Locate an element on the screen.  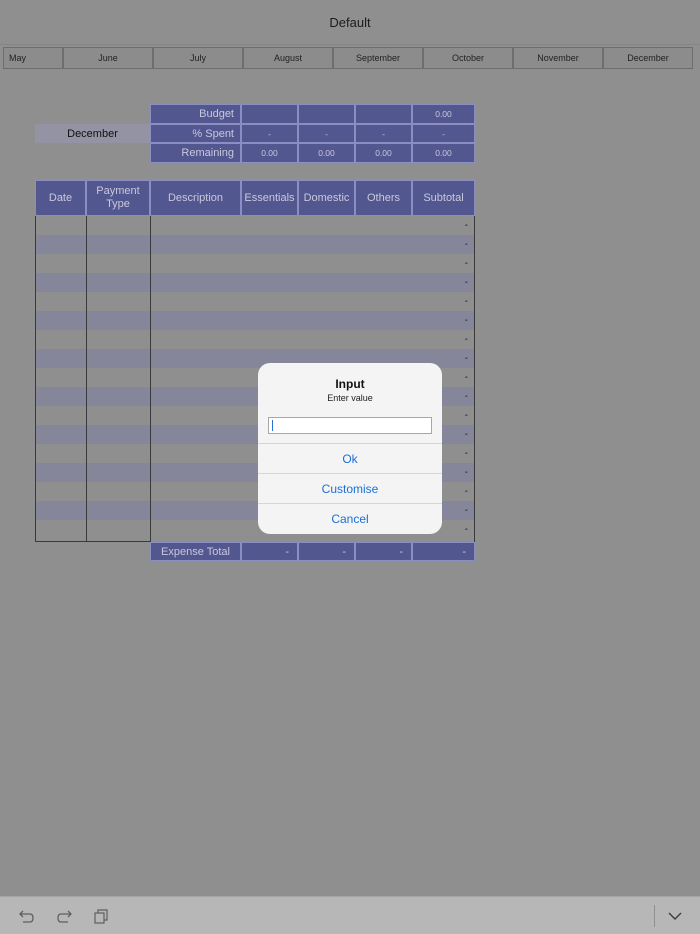
ok-button: Ok is located at coordinates (350, 458).